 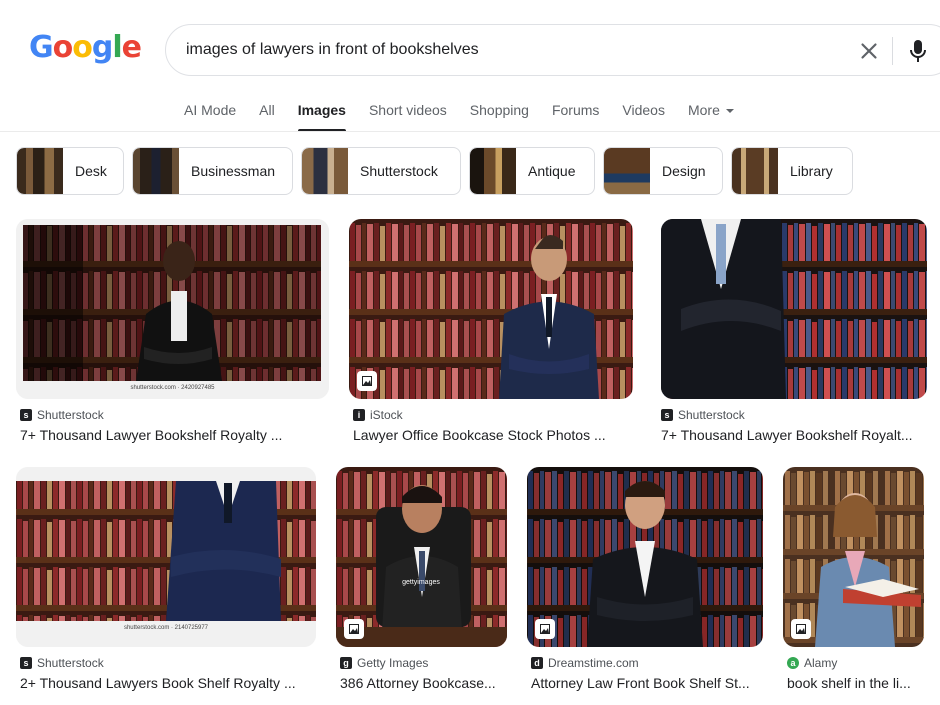 What do you see at coordinates (91, 171) in the screenshot?
I see `chip-label: Desk` at bounding box center [91, 171].